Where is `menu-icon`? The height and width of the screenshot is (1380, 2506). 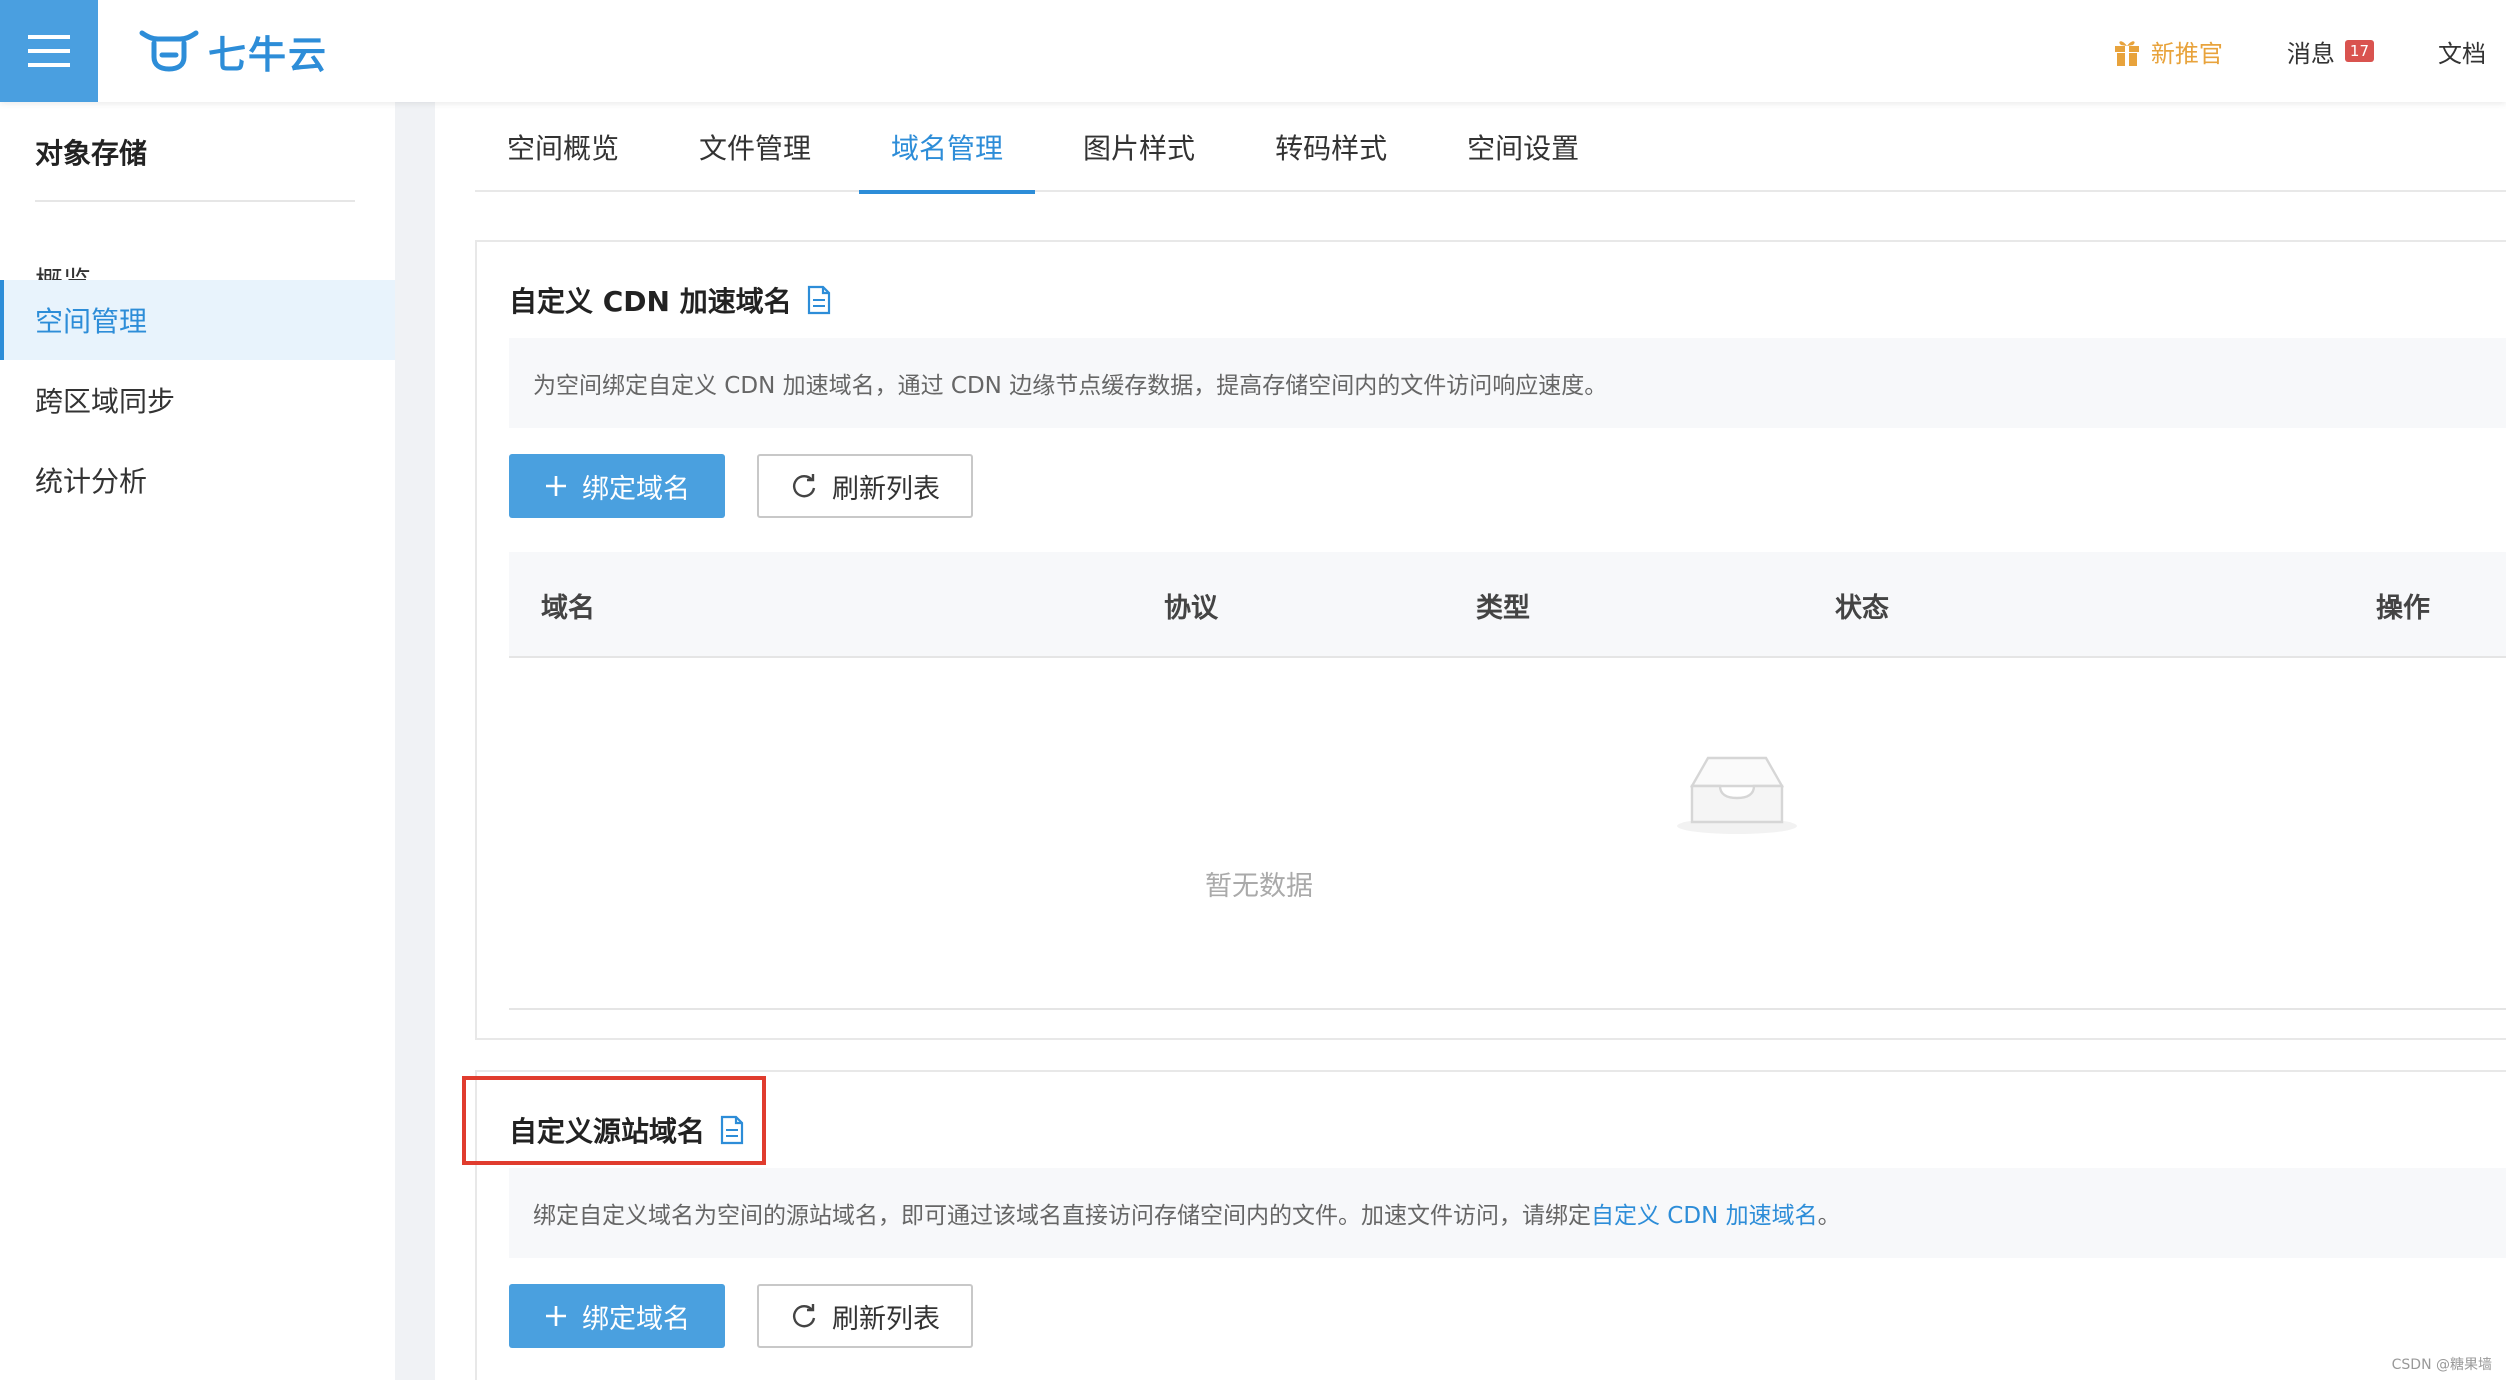 menu-icon is located at coordinates (49, 51).